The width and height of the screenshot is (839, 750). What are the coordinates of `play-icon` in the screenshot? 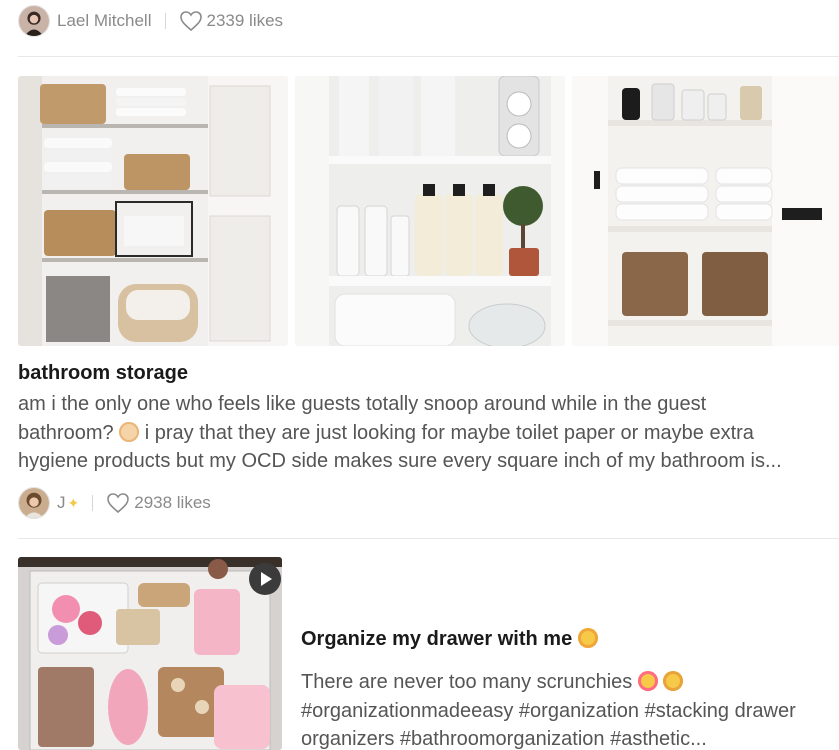 It's located at (266, 579).